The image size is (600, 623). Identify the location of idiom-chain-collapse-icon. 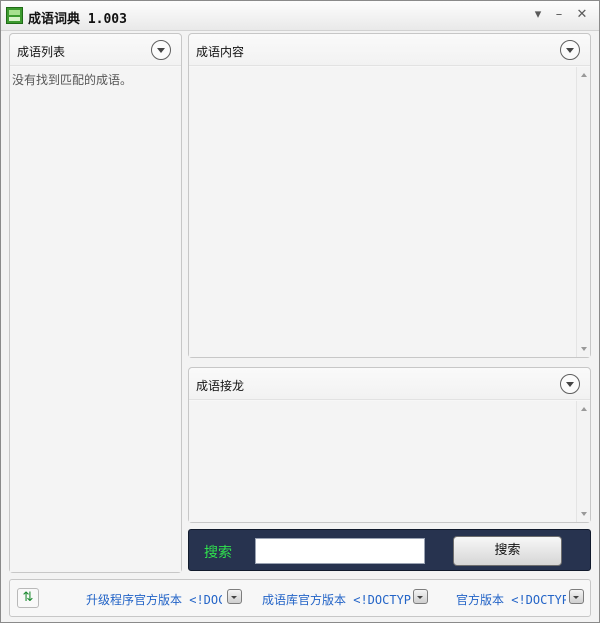
(570, 384).